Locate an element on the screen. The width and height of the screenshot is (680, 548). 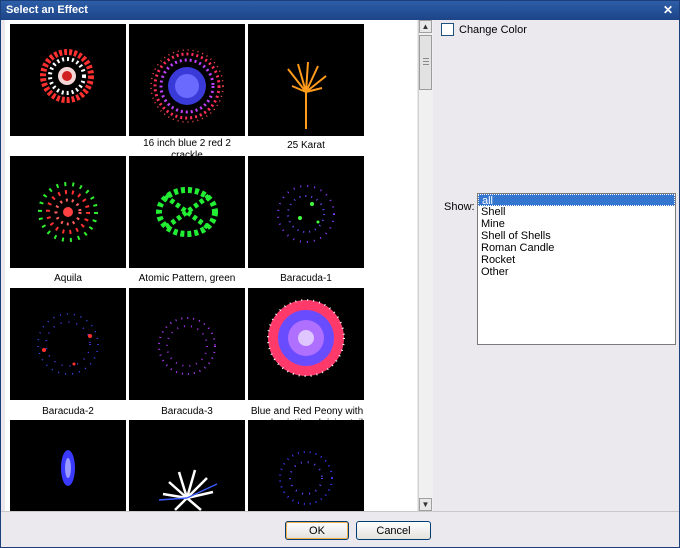
change-color-option: Change Color is located at coordinates (484, 29).